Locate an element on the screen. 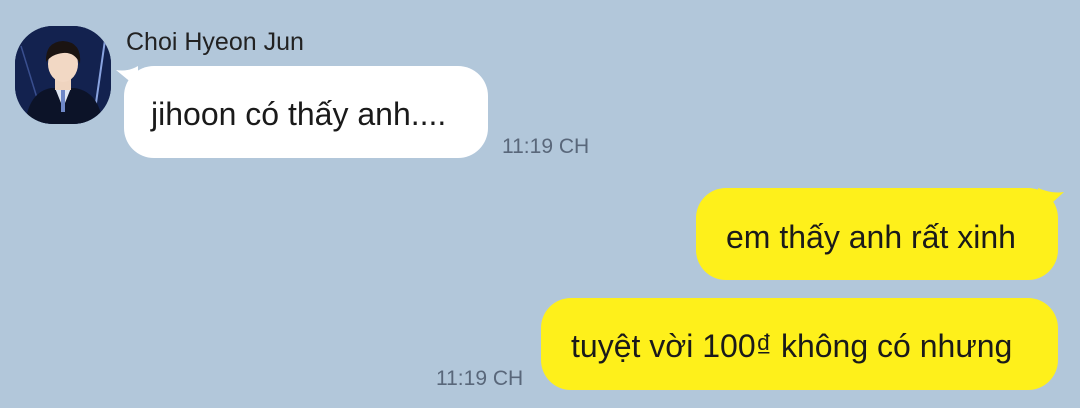 This screenshot has height=408, width=1080. profile-photo-icon is located at coordinates (63, 75).